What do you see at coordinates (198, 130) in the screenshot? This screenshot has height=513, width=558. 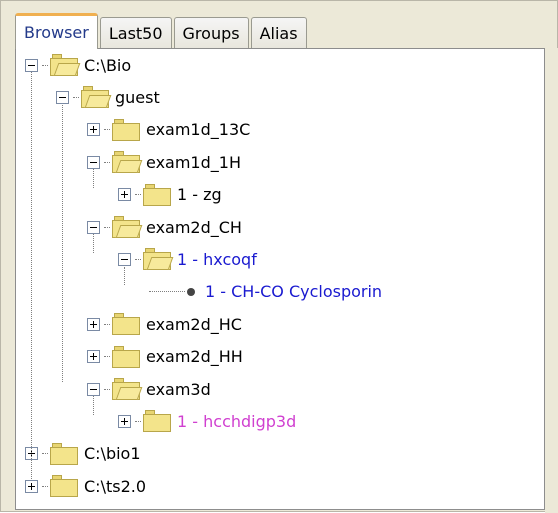 I see `tree-item-label: exam1d_13C` at bounding box center [198, 130].